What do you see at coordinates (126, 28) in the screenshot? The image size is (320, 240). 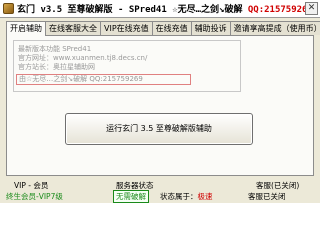 I see `tab-vip-recharge: VIP在线充值` at bounding box center [126, 28].